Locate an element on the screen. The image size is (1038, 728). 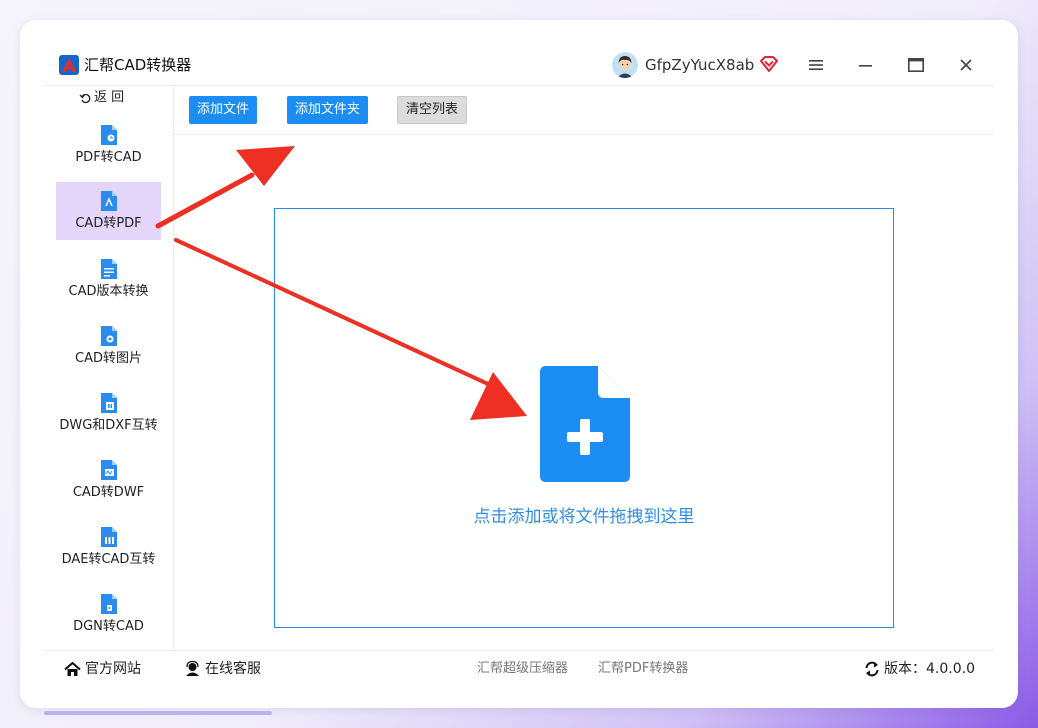
username: GfpZyYucX8ab is located at coordinates (699, 65).